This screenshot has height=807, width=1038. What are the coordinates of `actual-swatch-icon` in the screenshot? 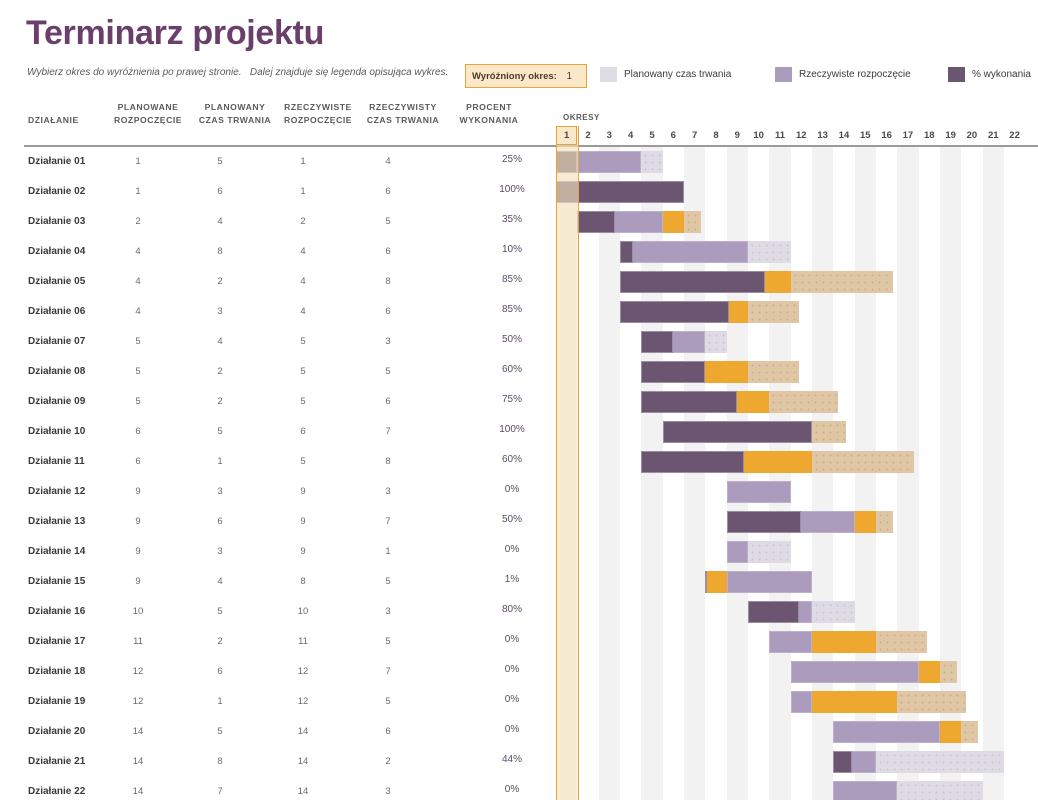 It's located at (783, 74).